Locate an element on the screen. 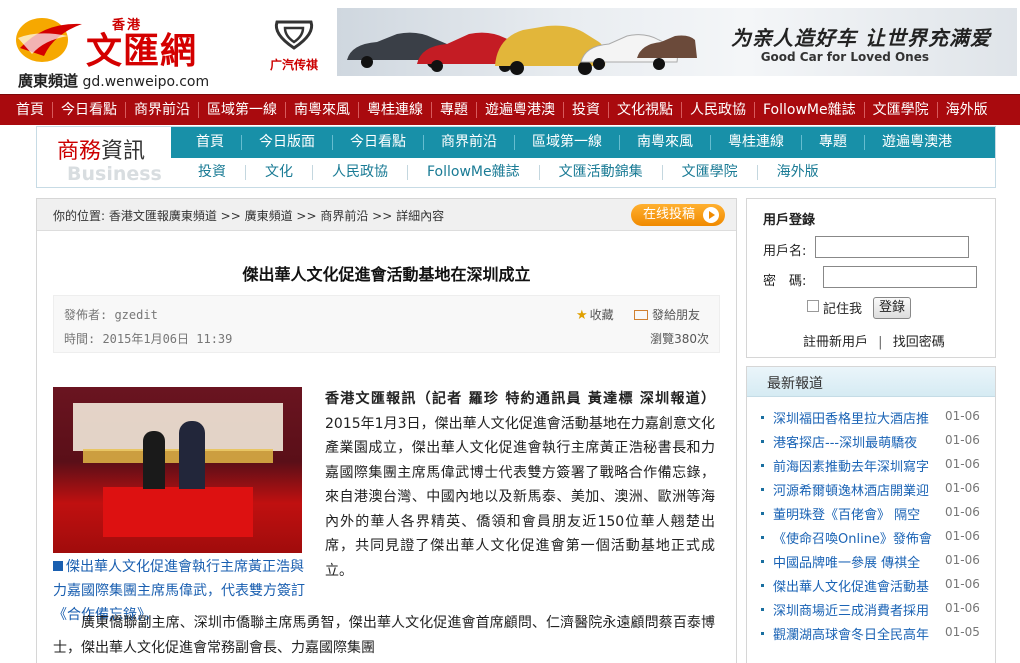  news-title: 董明珠登《百佬會》 隔空 is located at coordinates (859, 513).